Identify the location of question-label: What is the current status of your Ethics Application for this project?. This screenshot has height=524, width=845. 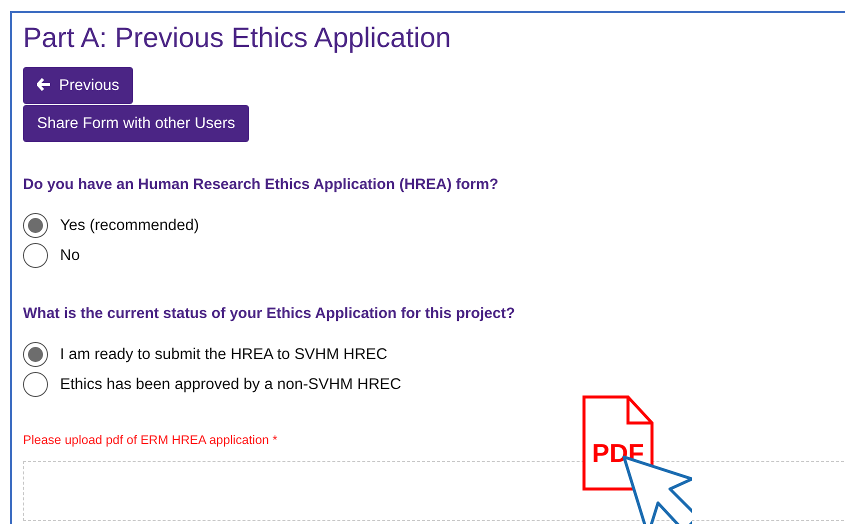
(269, 314).